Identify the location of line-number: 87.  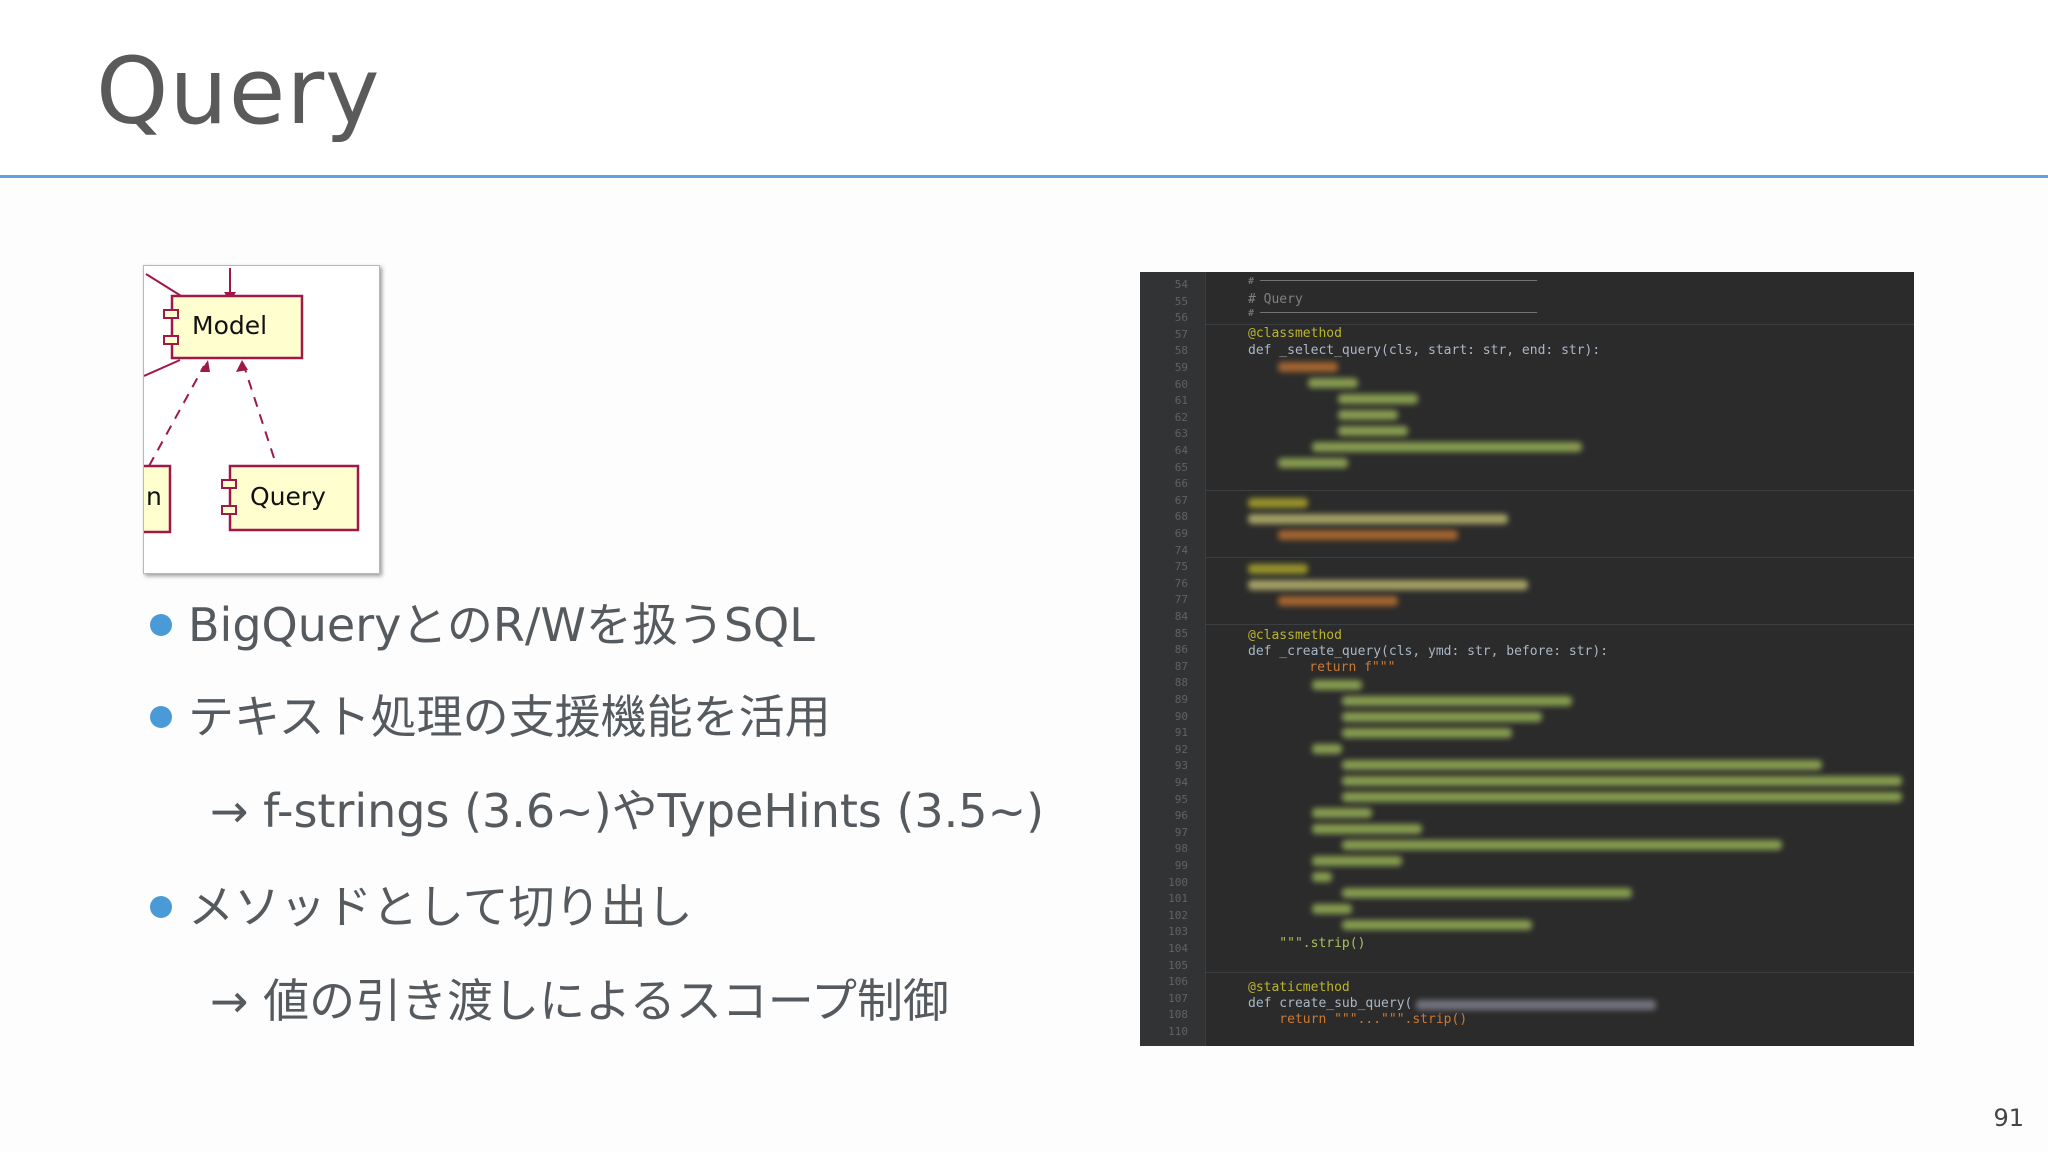
(1181, 666).